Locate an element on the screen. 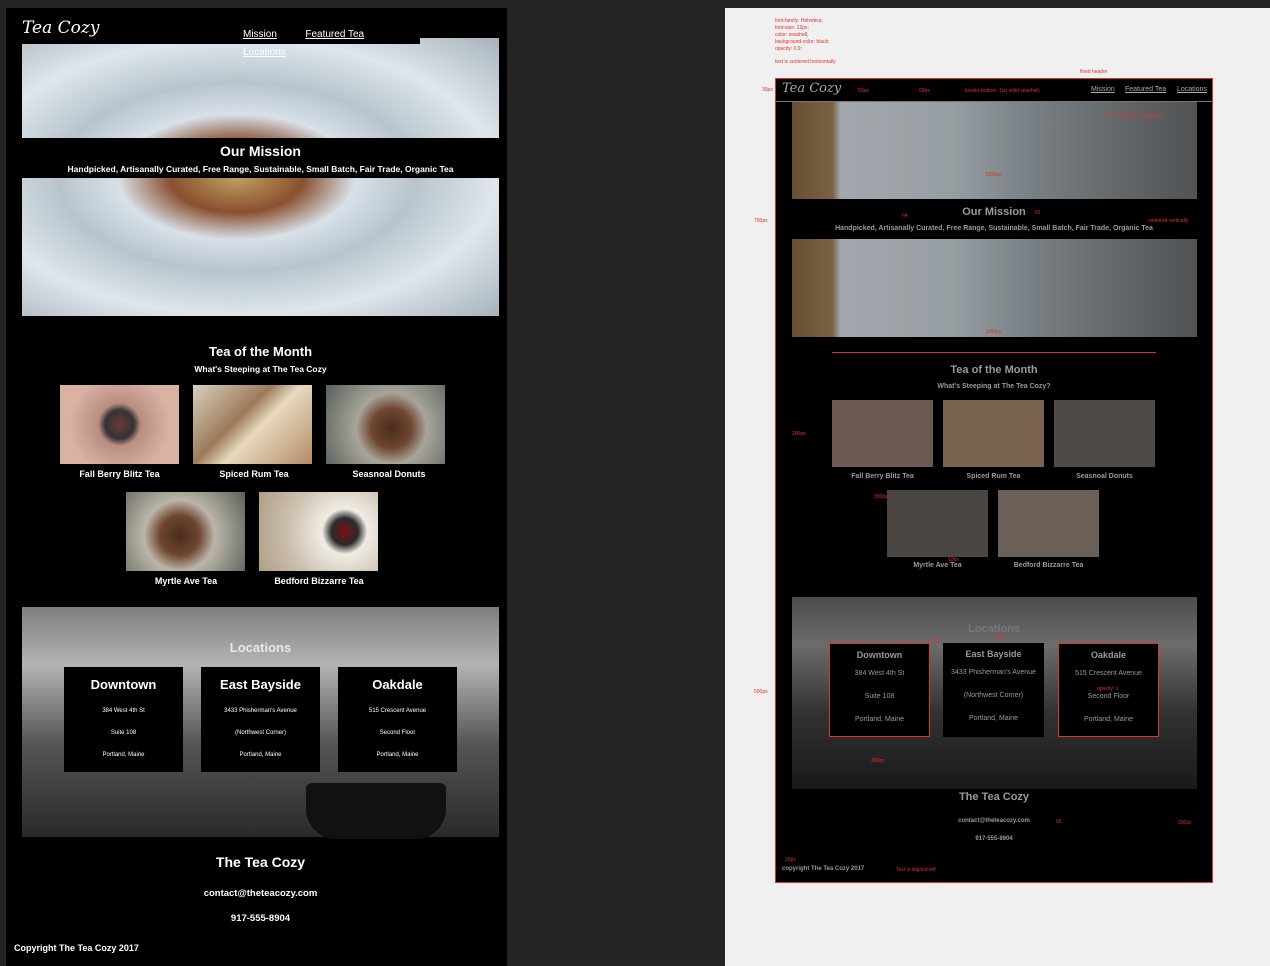 This screenshot has width=1270, height=966. tea-image-fall-berry is located at coordinates (119, 424).